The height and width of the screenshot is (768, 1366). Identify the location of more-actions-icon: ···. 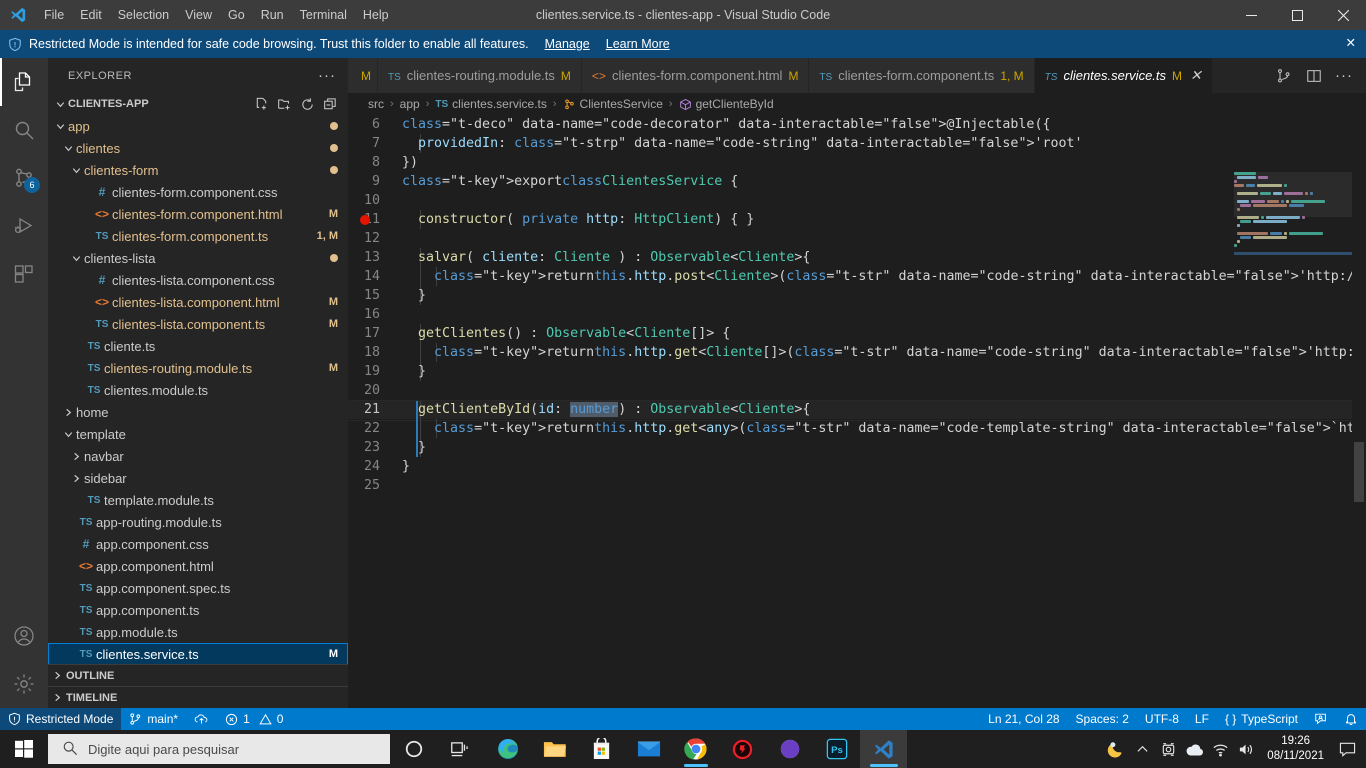
(1344, 75).